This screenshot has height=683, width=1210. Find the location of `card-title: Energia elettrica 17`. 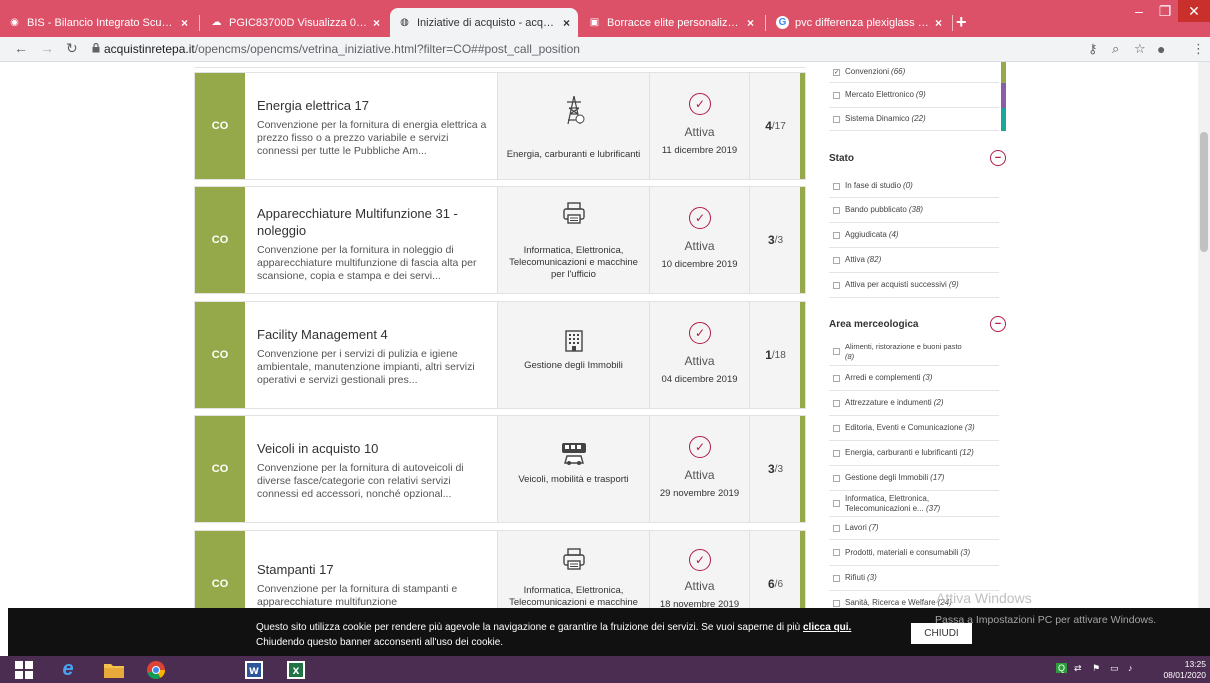

card-title: Energia elettrica 17 is located at coordinates (372, 105).